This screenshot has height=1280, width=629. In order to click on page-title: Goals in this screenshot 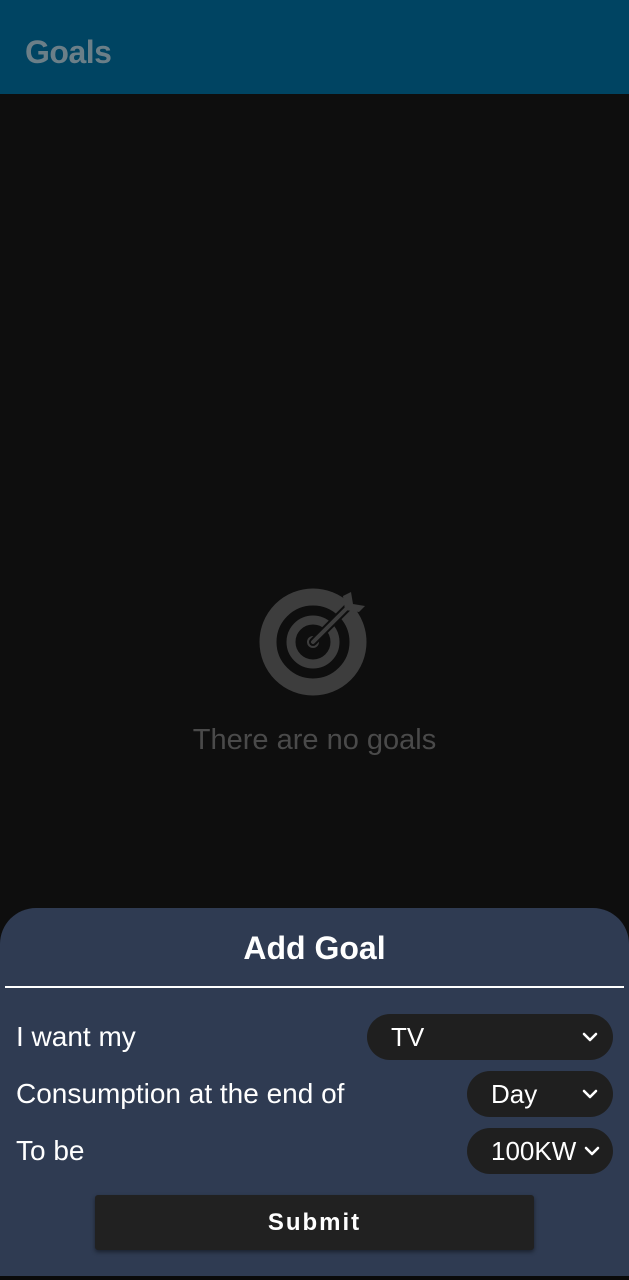, I will do `click(68, 52)`.